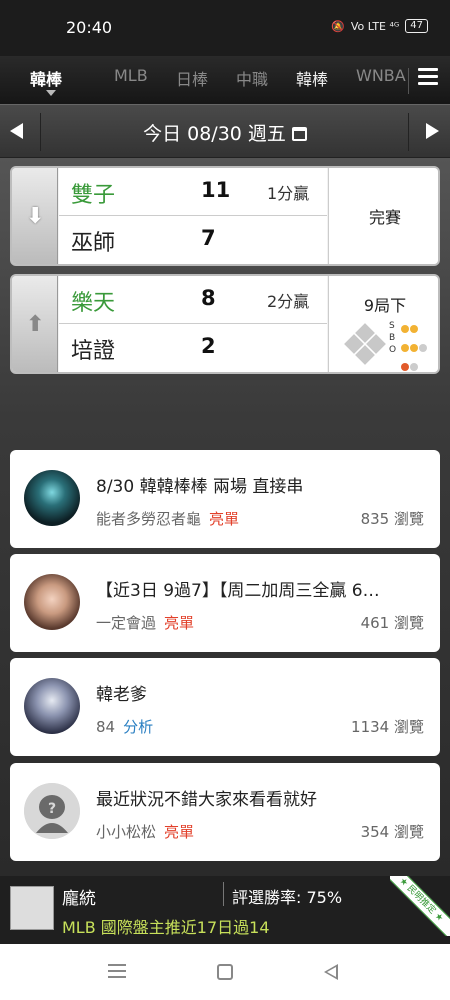 Image resolution: width=450 pixels, height=1000 pixels. Describe the element at coordinates (117, 973) in the screenshot. I see `recents-menu-icon` at that location.